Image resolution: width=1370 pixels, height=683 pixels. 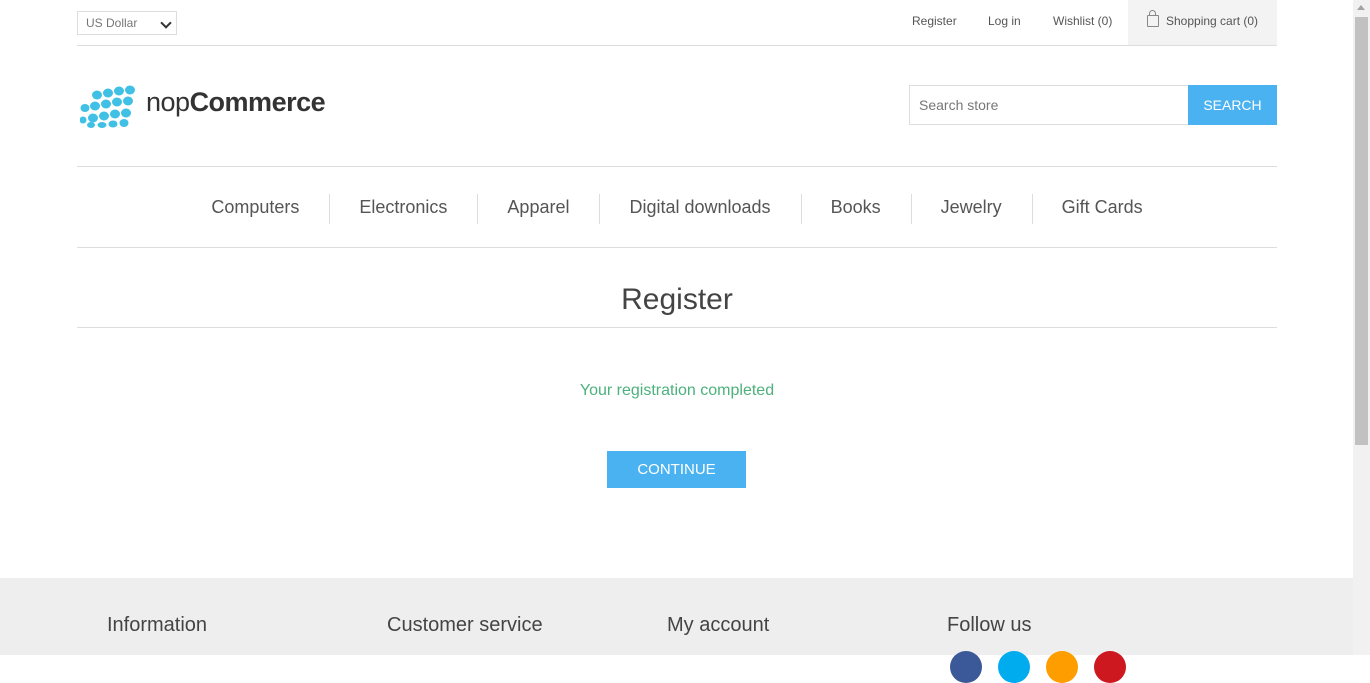 What do you see at coordinates (168, 102) in the screenshot?
I see `logo-text-prefix: nop` at bounding box center [168, 102].